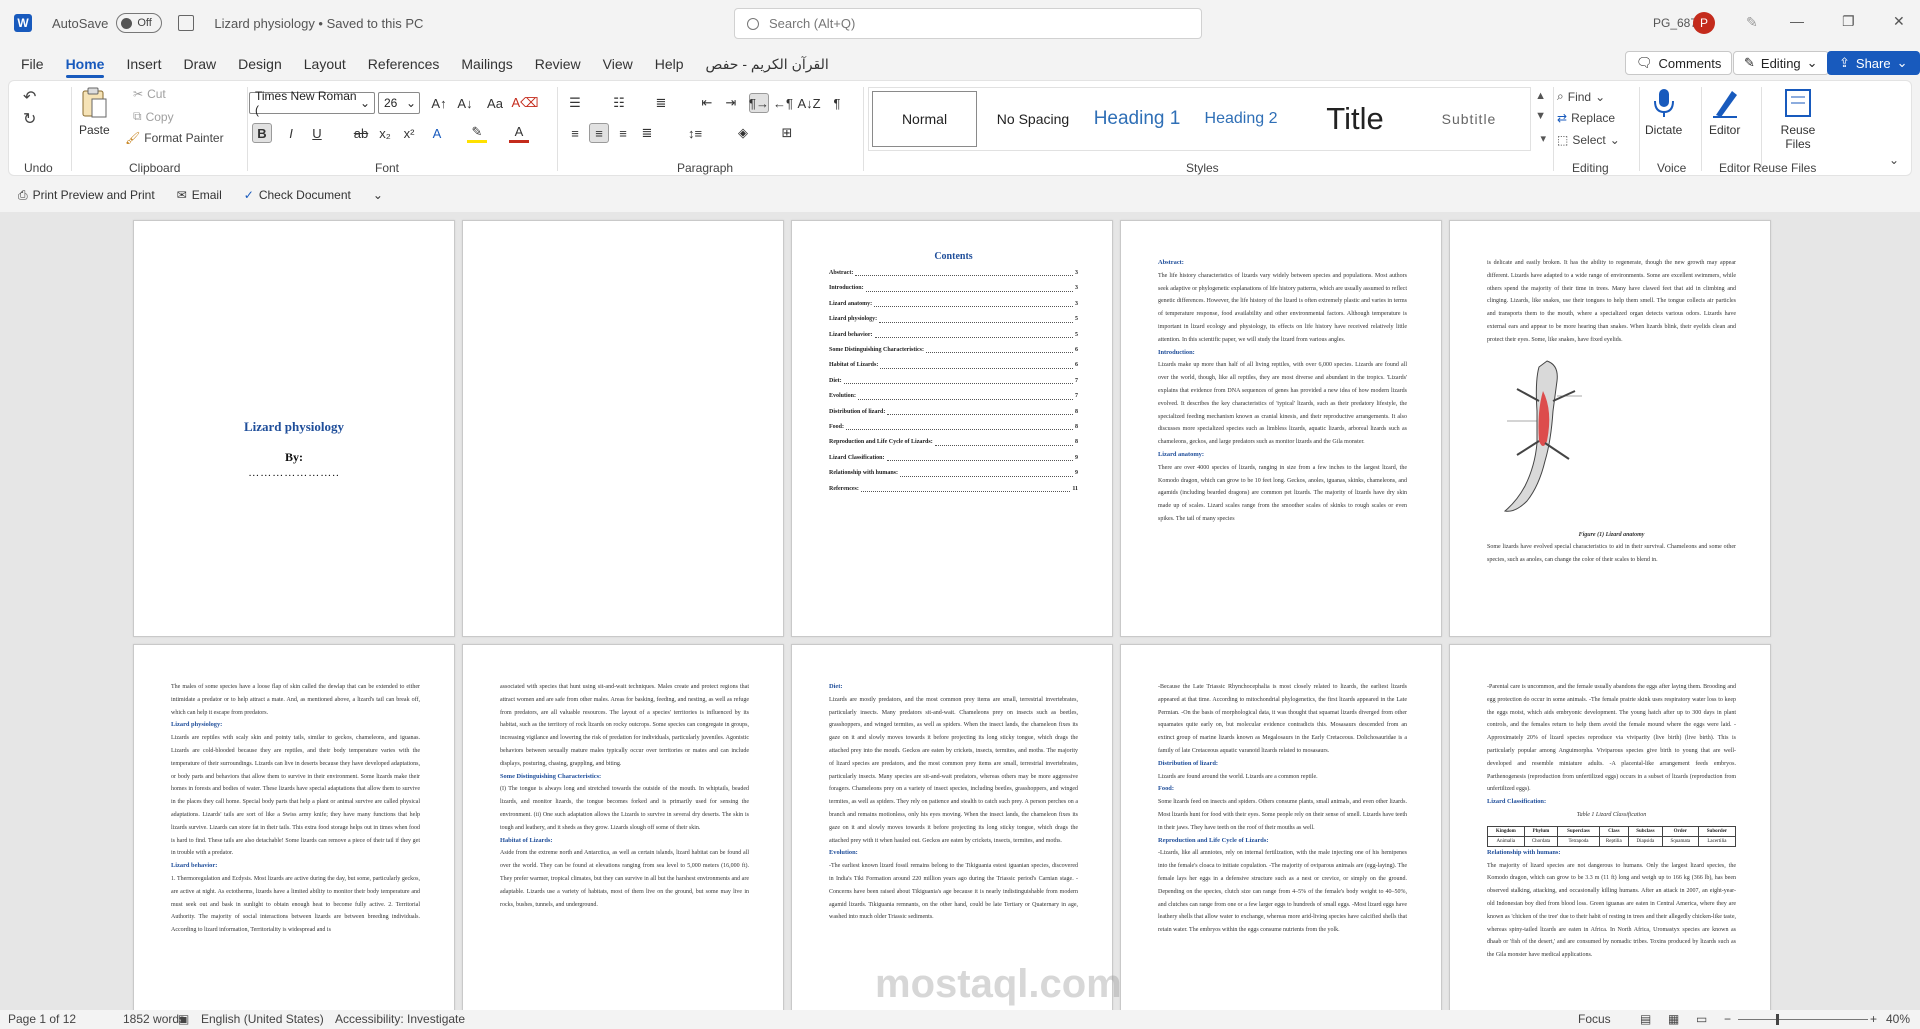  What do you see at coordinates (661, 103) in the screenshot?
I see `multilevel-list-icon: ≣` at bounding box center [661, 103].